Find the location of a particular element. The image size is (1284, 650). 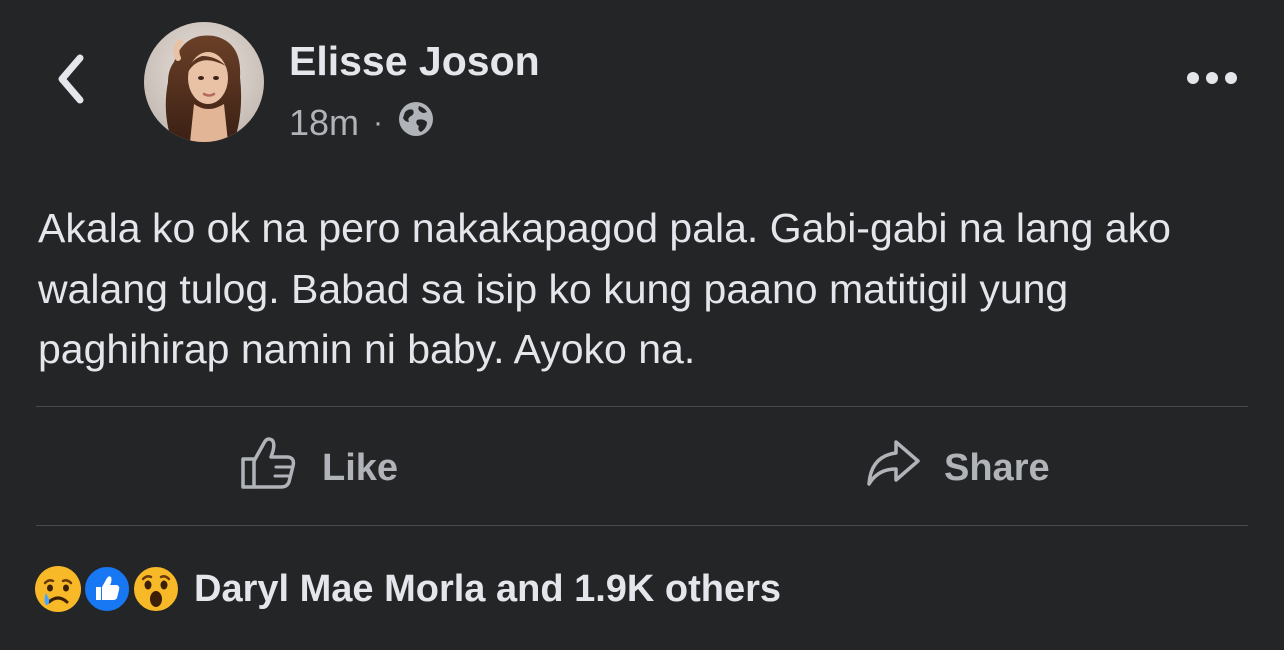

reactions-summary: Daryl Mae Morla and 1.9K others is located at coordinates (407, 589).